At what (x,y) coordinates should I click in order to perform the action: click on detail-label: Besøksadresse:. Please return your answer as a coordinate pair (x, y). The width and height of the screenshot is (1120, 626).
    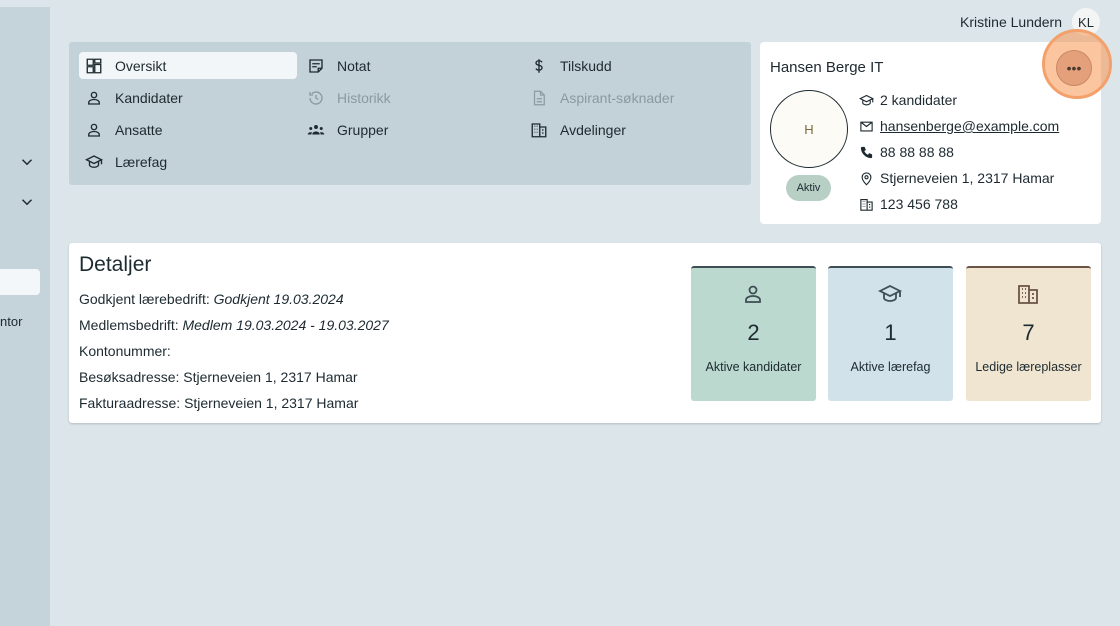
    Looking at the image, I should click on (129, 377).